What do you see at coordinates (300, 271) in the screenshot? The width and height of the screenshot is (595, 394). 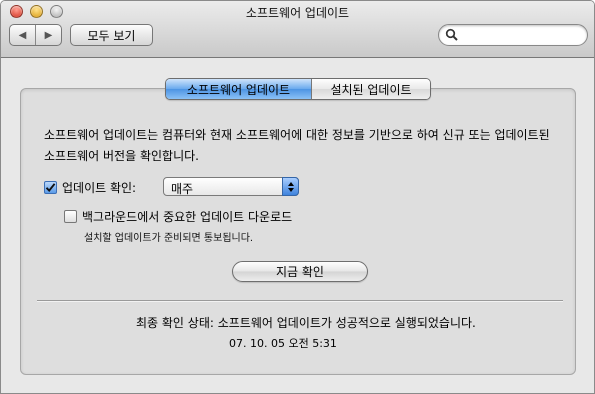 I see `check-now-button: 지금 확인` at bounding box center [300, 271].